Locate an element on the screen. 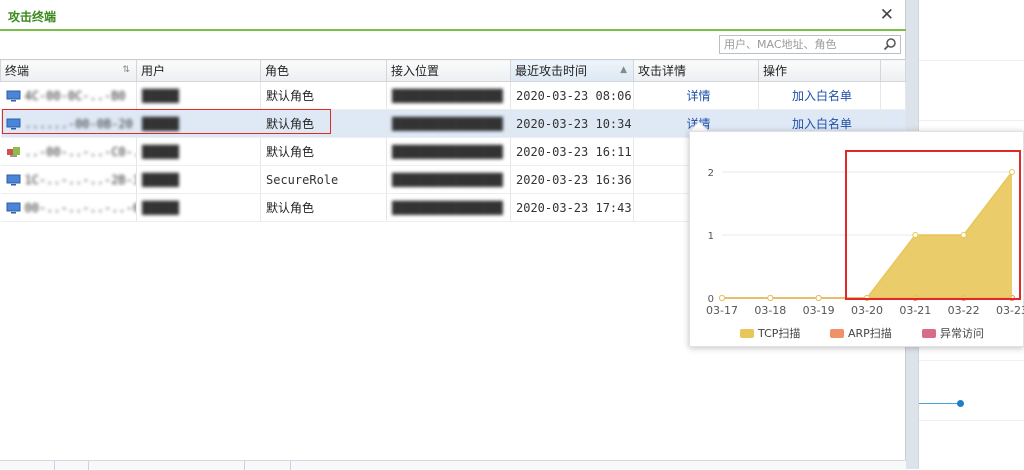 This screenshot has width=1024, height=470. background-series-dot is located at coordinates (960, 403).